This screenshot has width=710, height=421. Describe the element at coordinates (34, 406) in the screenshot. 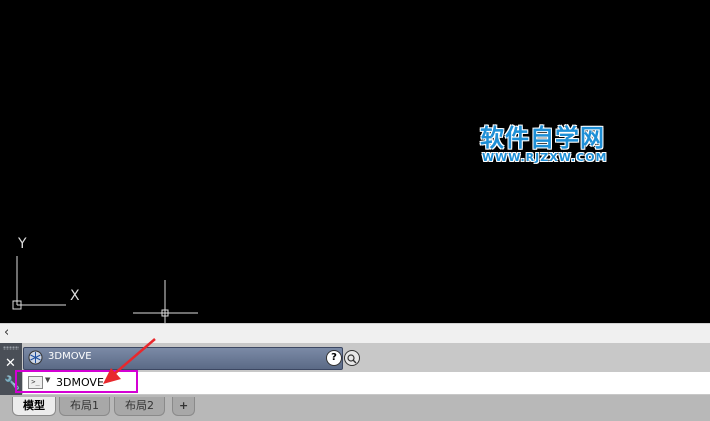

I see `tab-model: 模型` at that location.